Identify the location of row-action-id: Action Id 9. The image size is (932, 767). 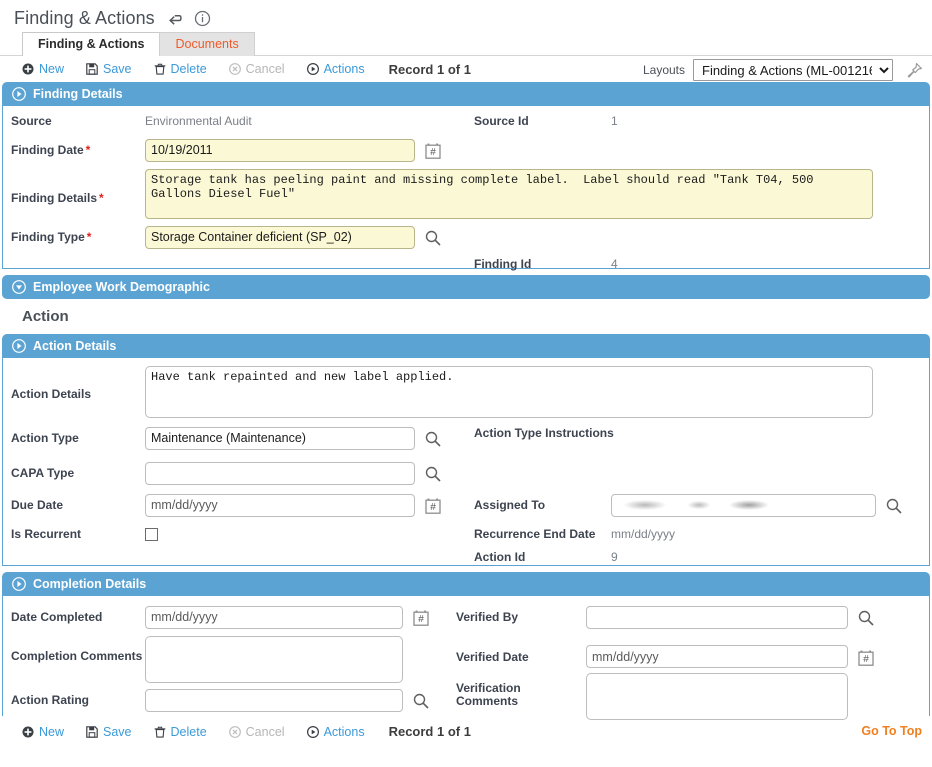
(466, 557).